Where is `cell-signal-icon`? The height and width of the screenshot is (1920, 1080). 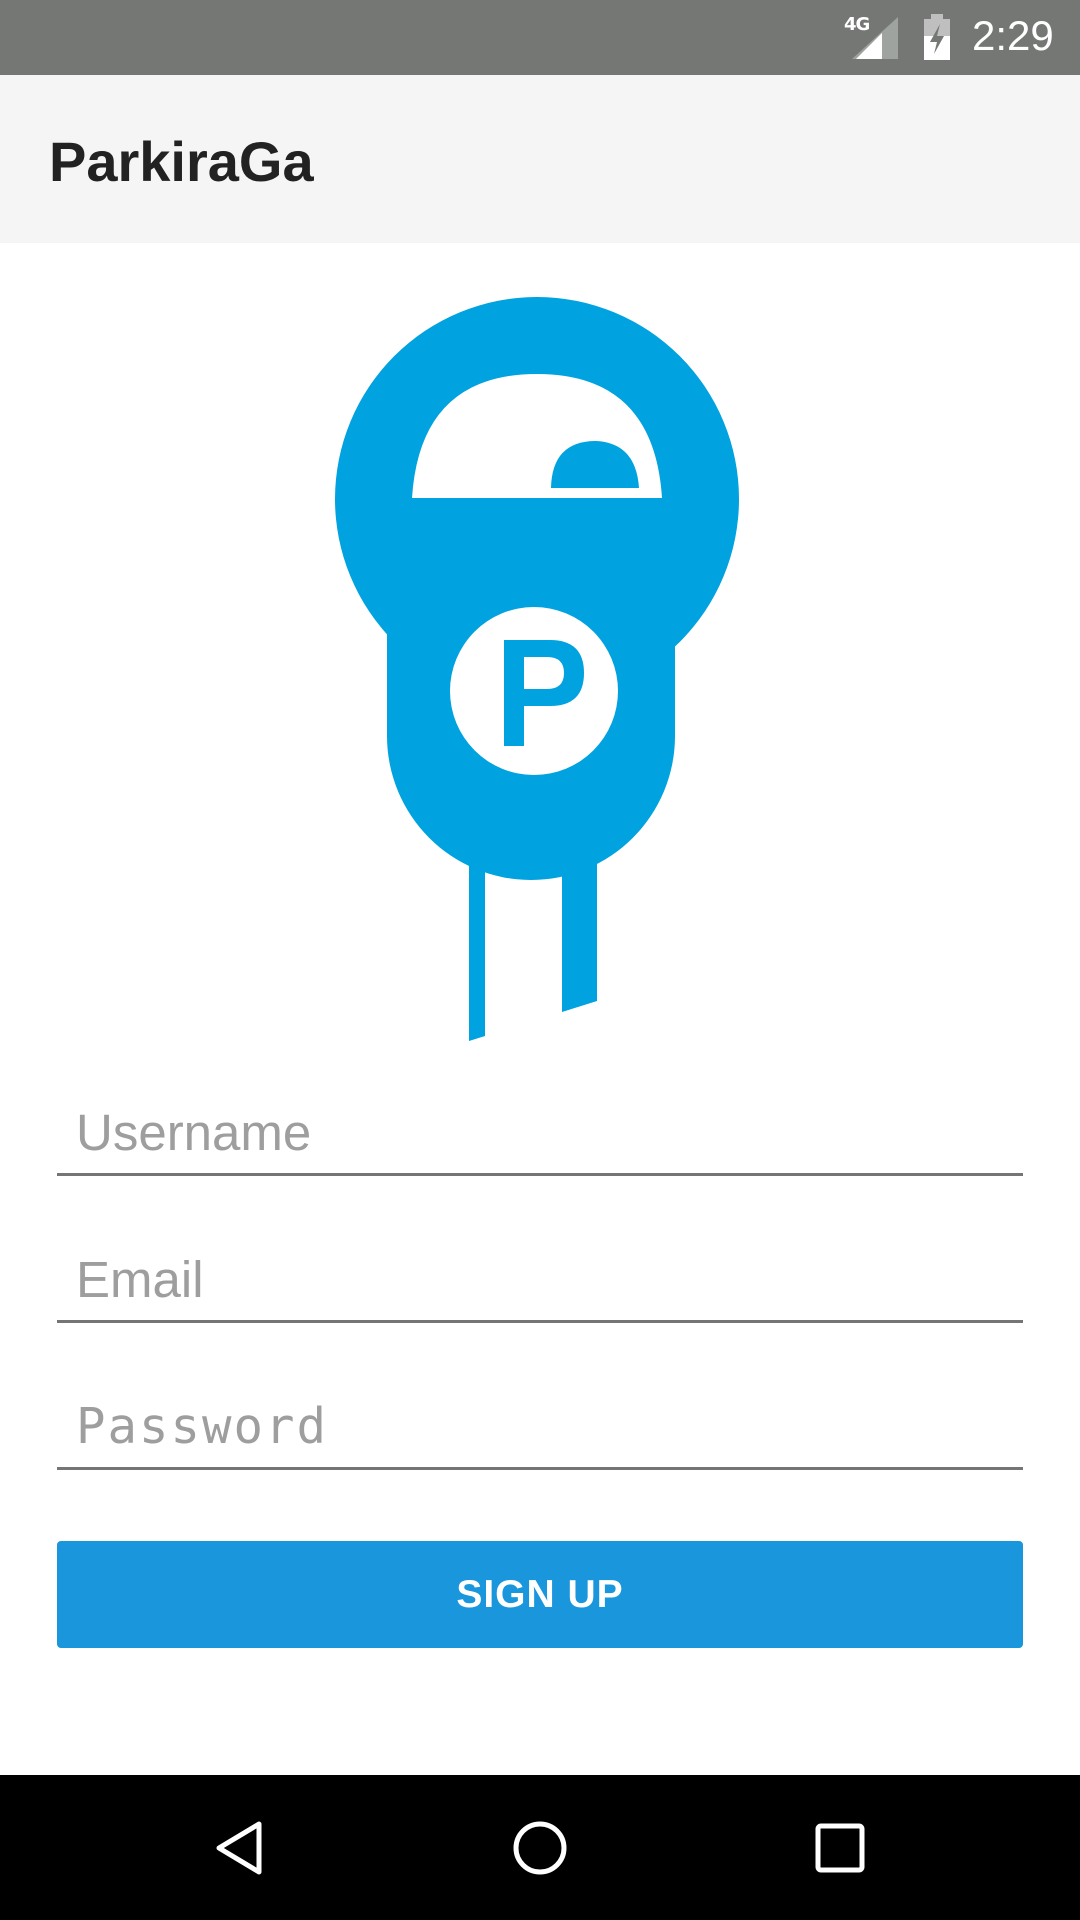
cell-signal-icon is located at coordinates (875, 38).